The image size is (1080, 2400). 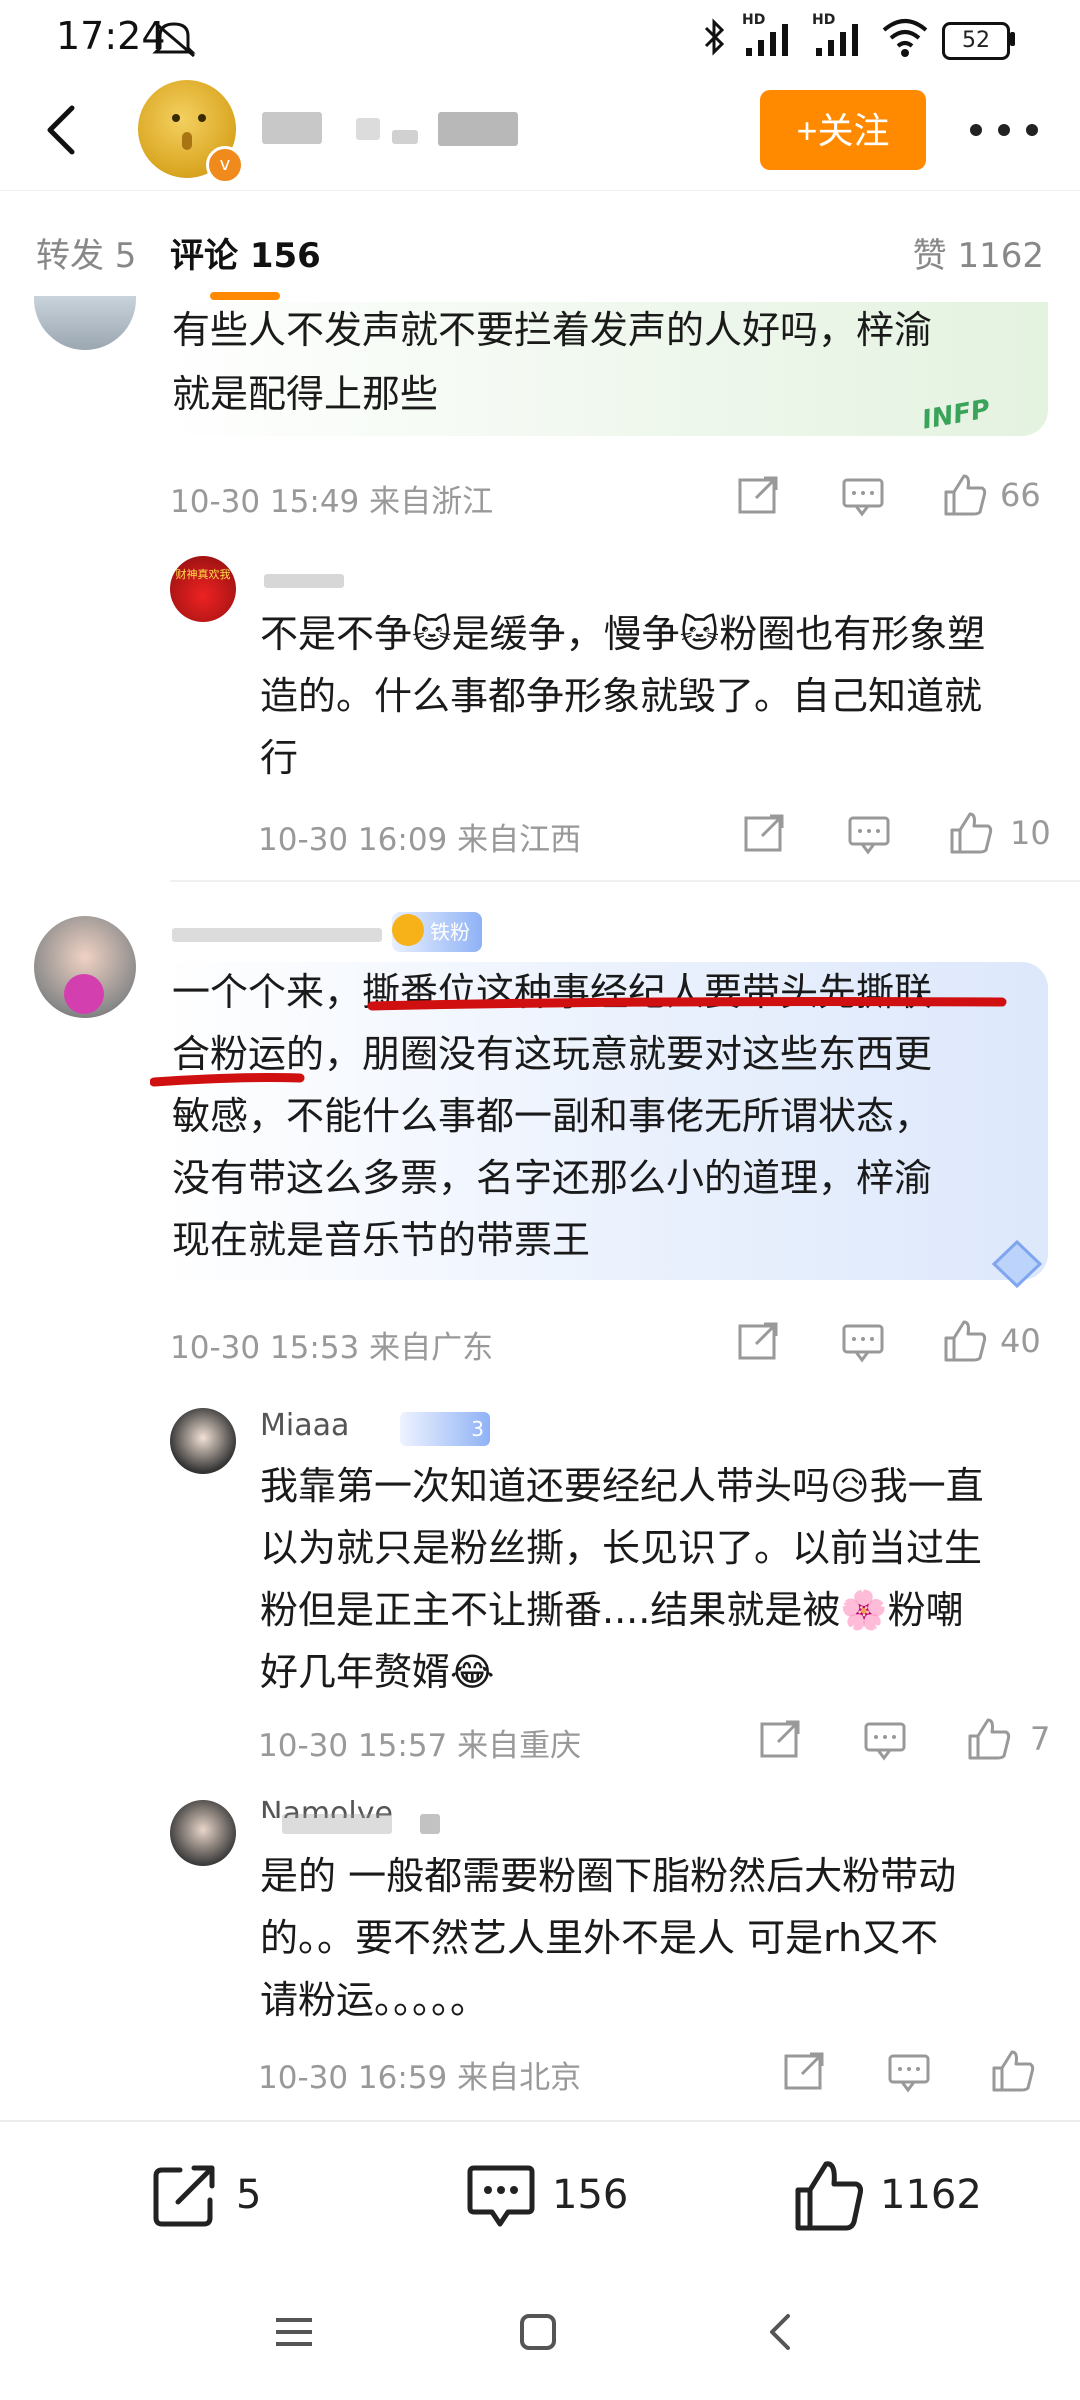 I want to click on follow-button: +关注, so click(x=843, y=130).